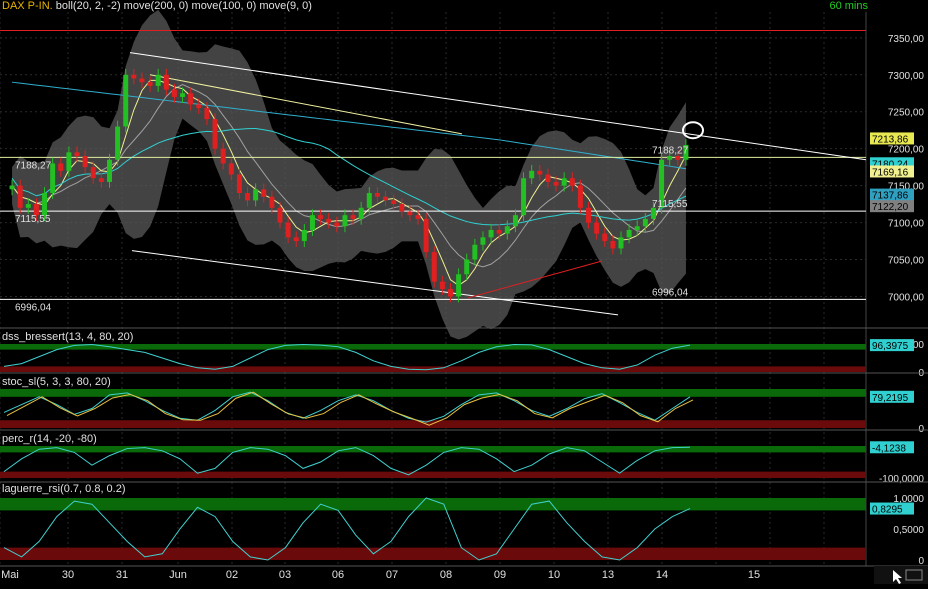 This screenshot has width=928, height=589. What do you see at coordinates (906, 113) in the screenshot?
I see `y-tick-label: 7250,00` at bounding box center [906, 113].